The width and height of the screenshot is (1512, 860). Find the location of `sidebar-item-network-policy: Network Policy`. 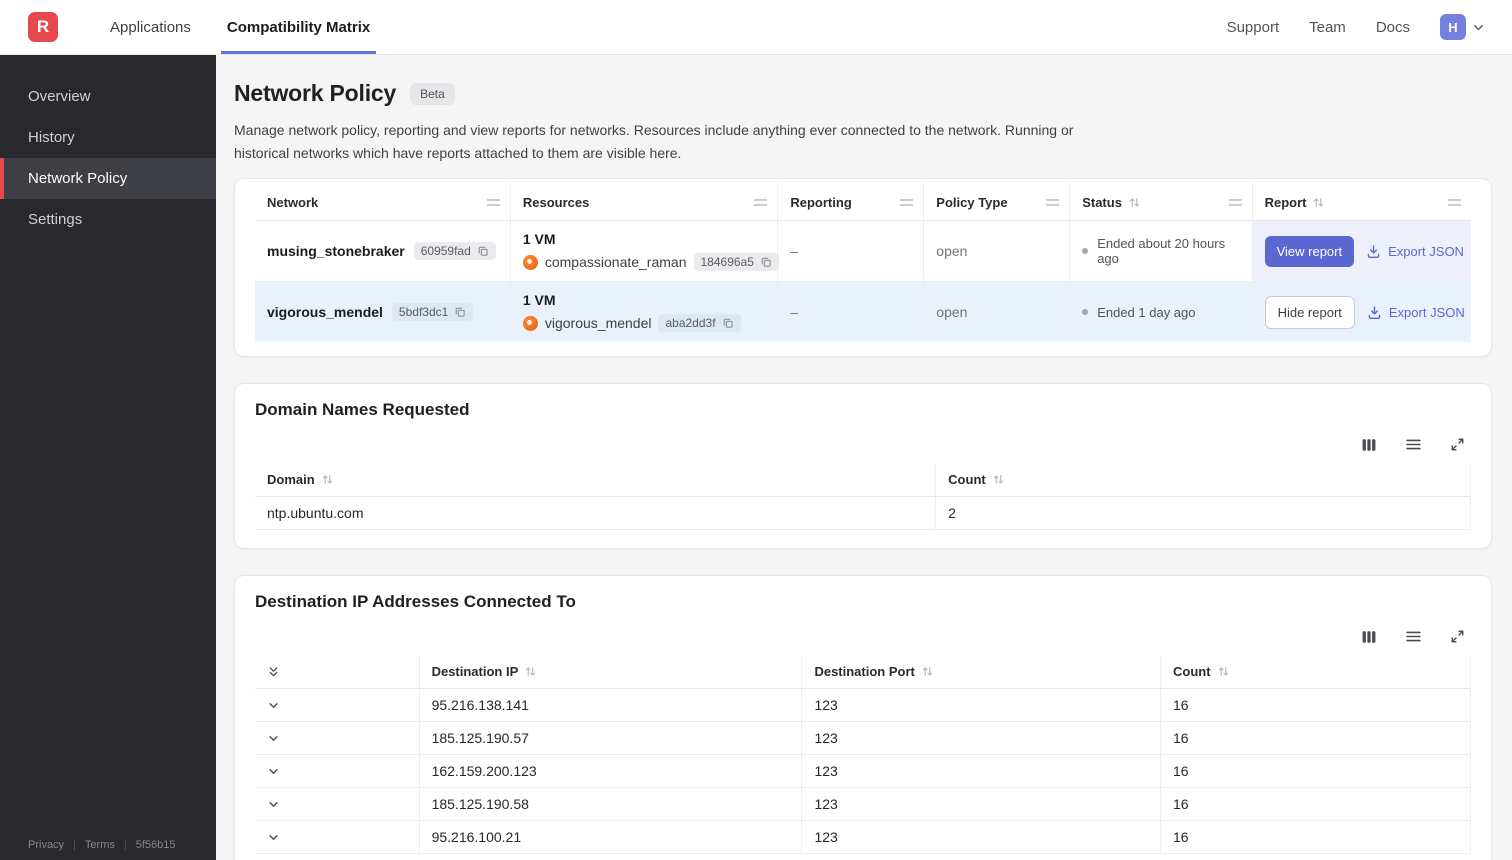

sidebar-item-network-policy: Network Policy is located at coordinates (108, 178).